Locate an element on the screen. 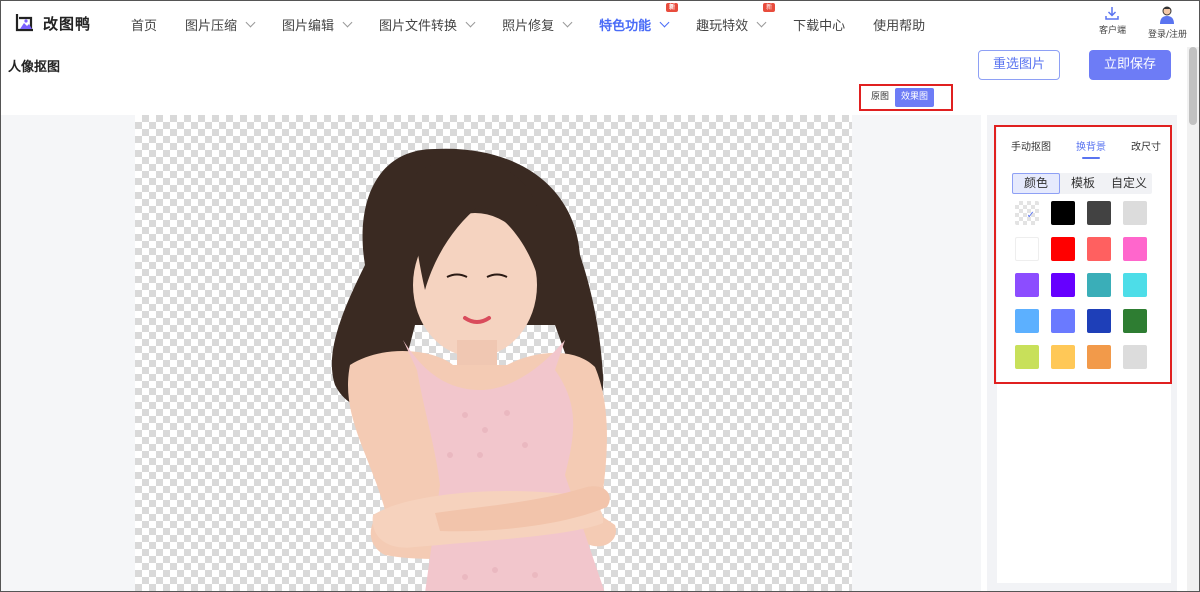 The image size is (1200, 592). nav-item-label: 使用帮助 is located at coordinates (899, 26).